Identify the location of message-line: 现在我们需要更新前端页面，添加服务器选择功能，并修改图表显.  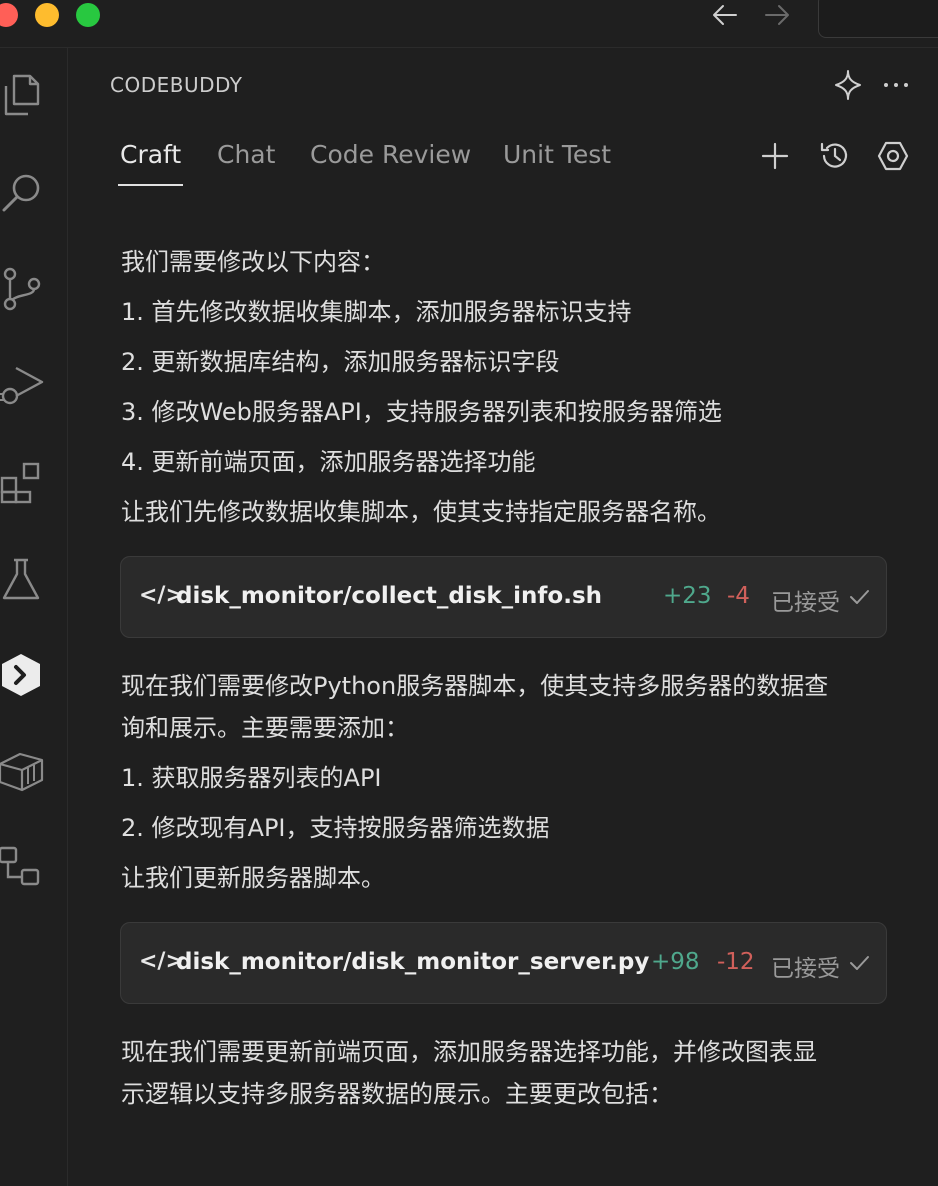
(469, 1052).